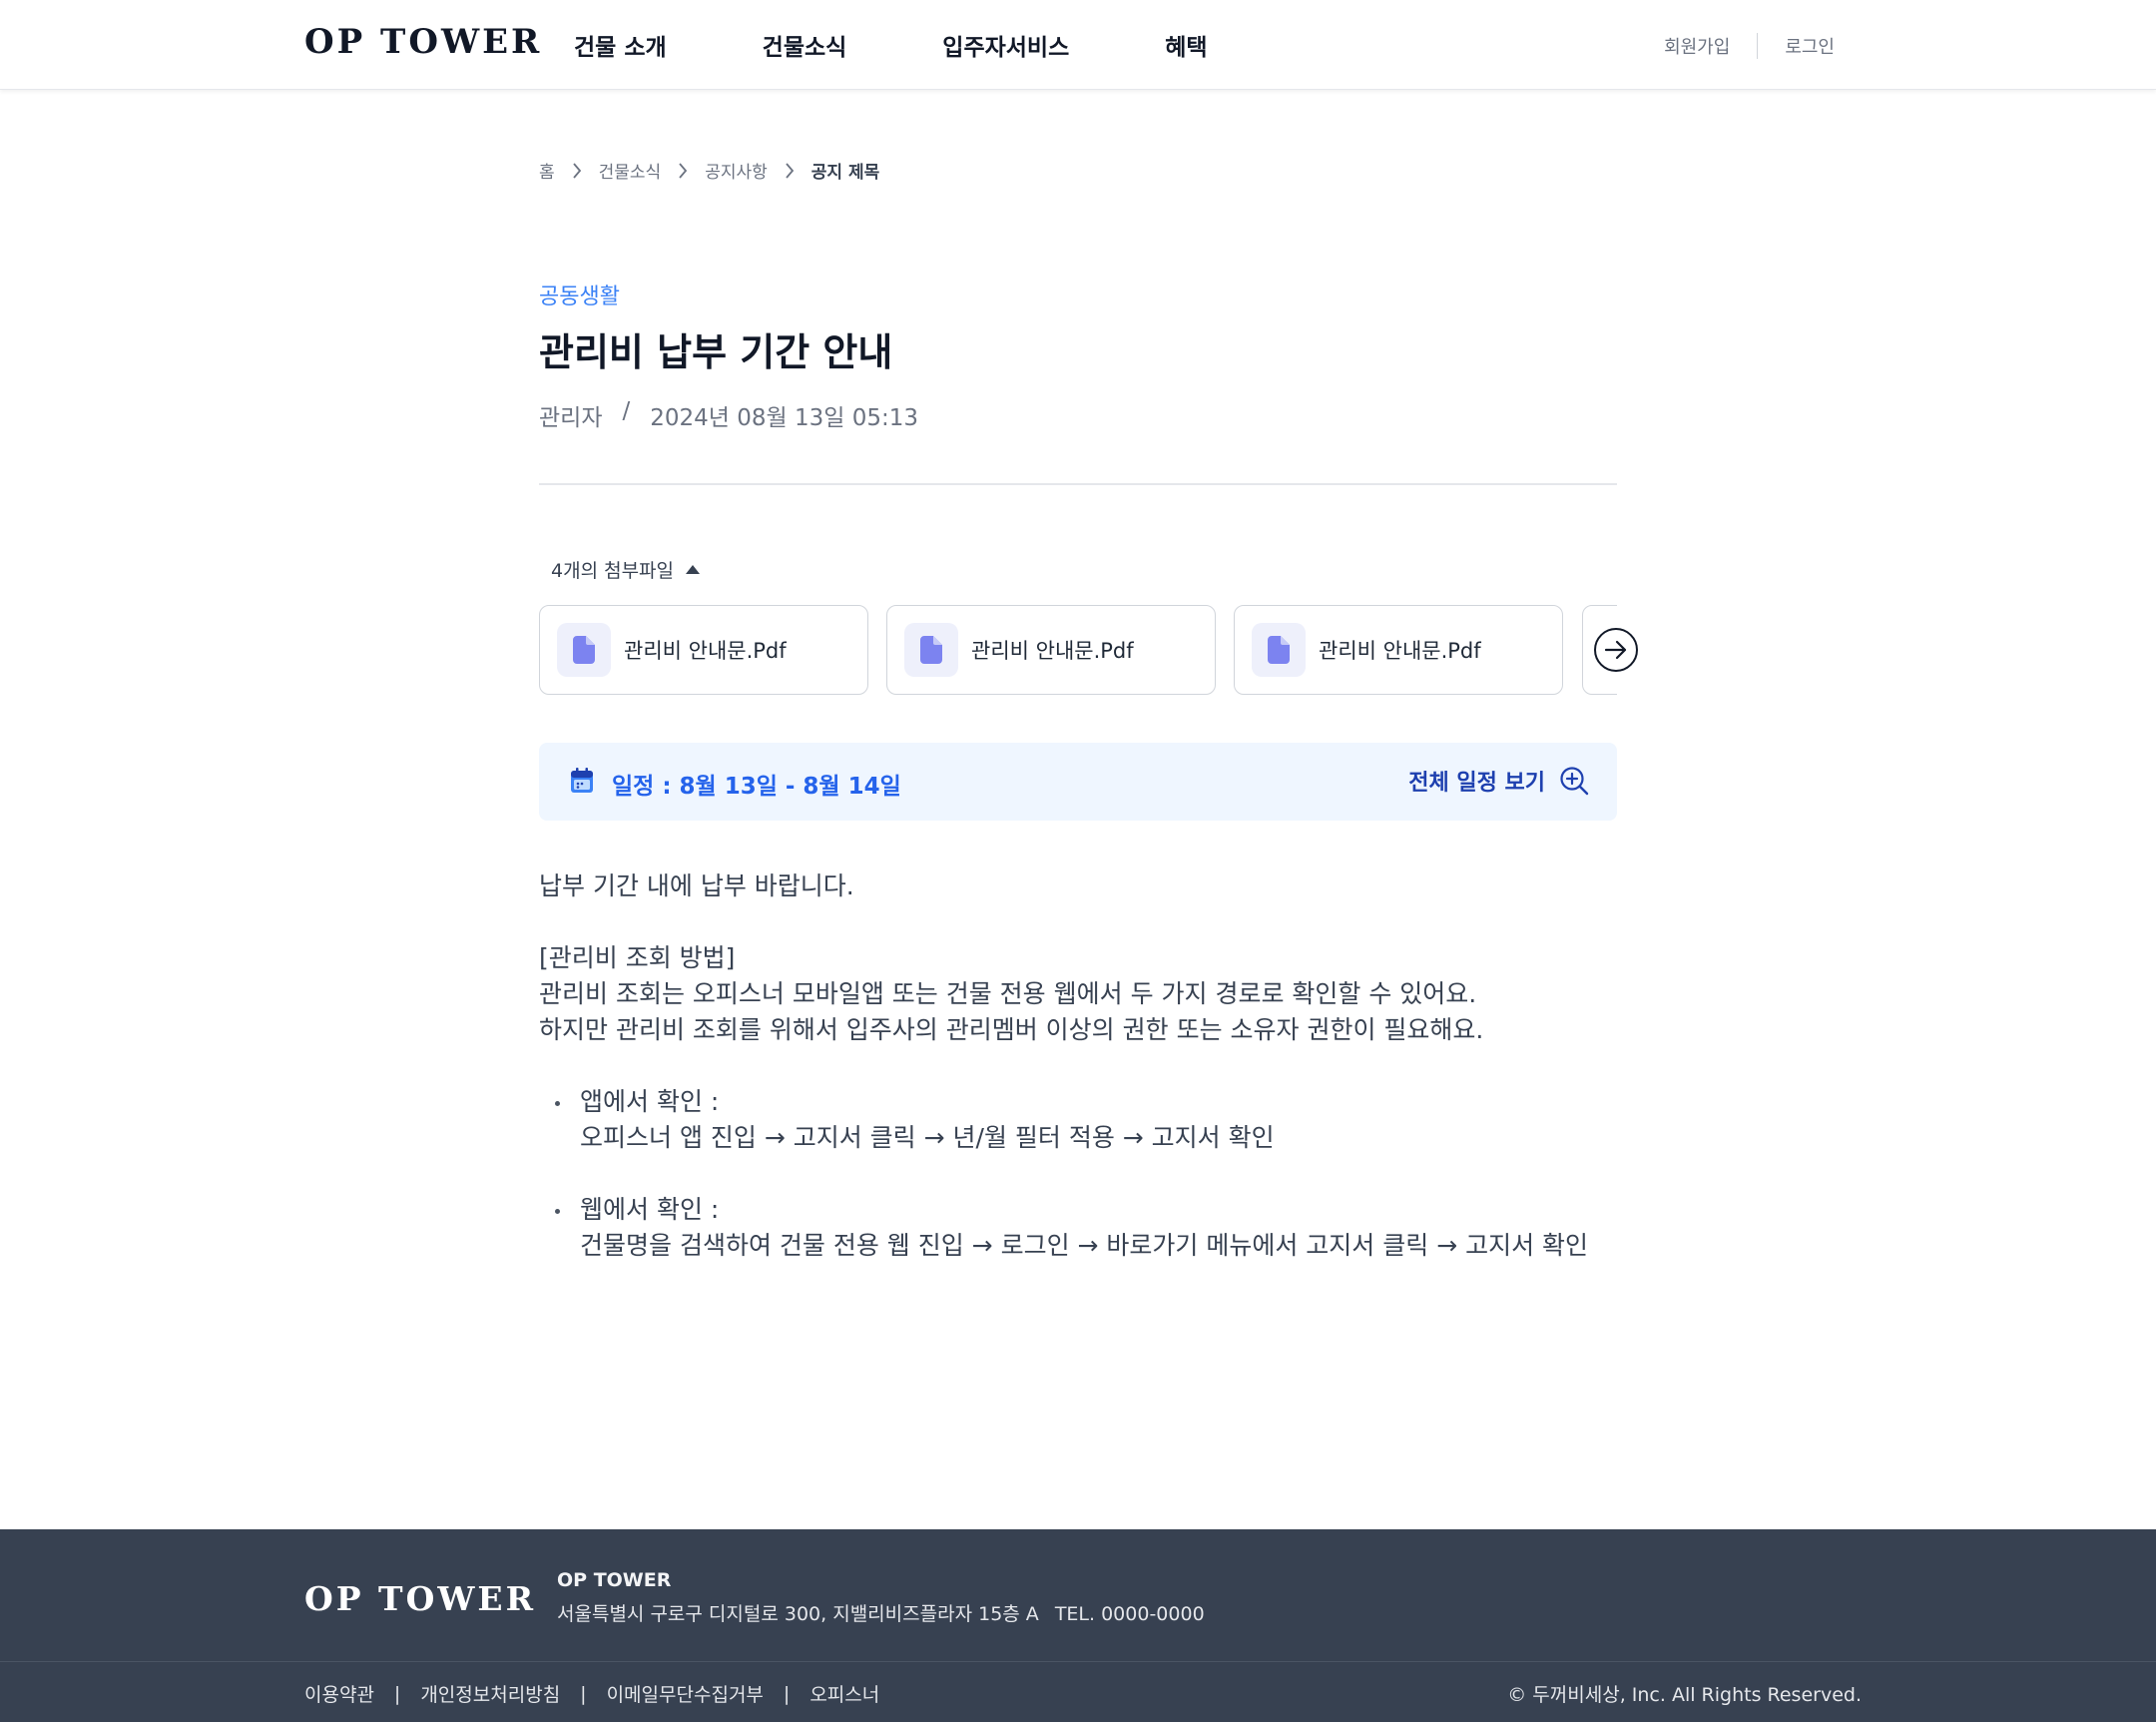 This screenshot has height=1722, width=2156. What do you see at coordinates (423, 42) in the screenshot?
I see `site-logo: OP TOWER` at bounding box center [423, 42].